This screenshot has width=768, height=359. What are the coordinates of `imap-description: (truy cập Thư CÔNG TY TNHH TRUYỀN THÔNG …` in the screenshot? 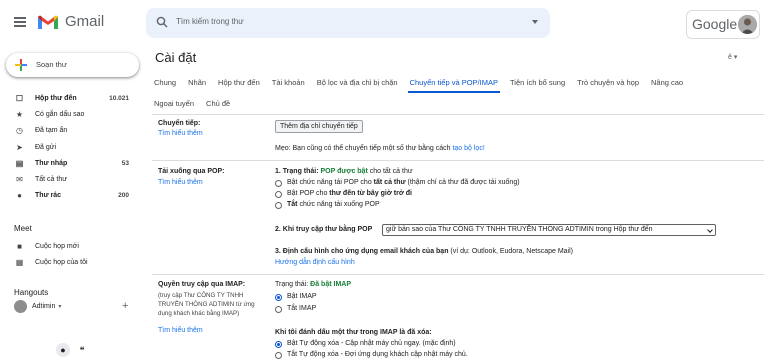 It's located at (206, 304).